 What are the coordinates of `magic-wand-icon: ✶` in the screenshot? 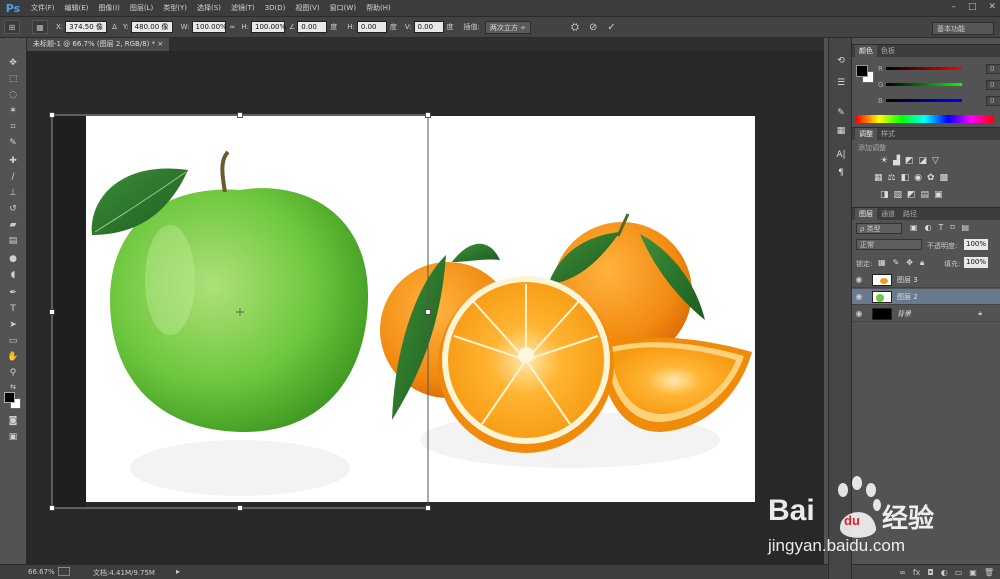 It's located at (13, 111).